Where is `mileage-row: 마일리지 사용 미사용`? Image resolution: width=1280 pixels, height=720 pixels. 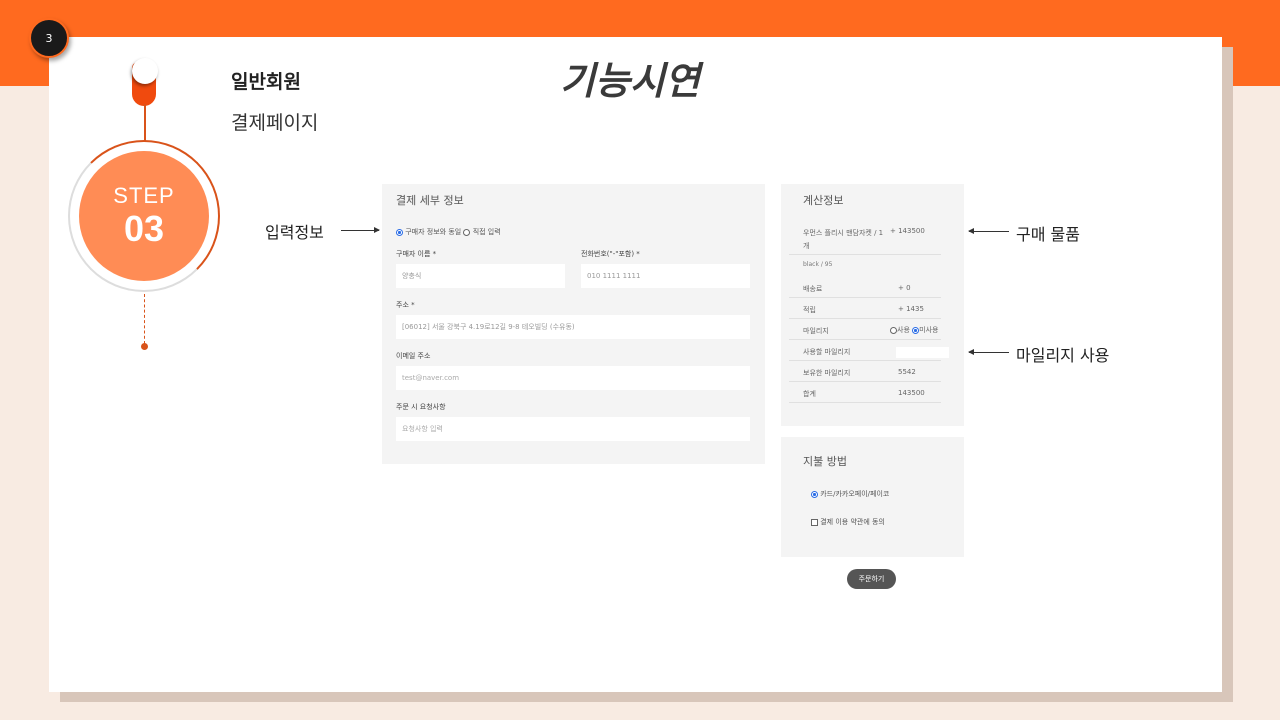
mileage-row: 마일리지 사용 미사용 is located at coordinates (865, 331).